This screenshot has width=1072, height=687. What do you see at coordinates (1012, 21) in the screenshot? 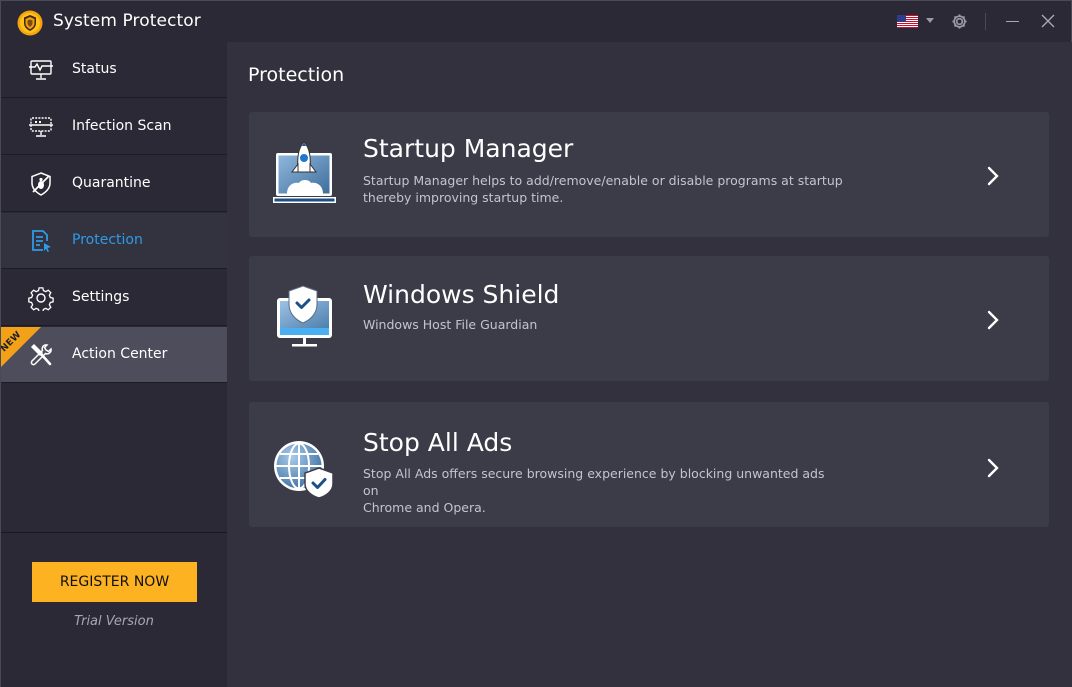
I see `minimize-icon` at bounding box center [1012, 21].